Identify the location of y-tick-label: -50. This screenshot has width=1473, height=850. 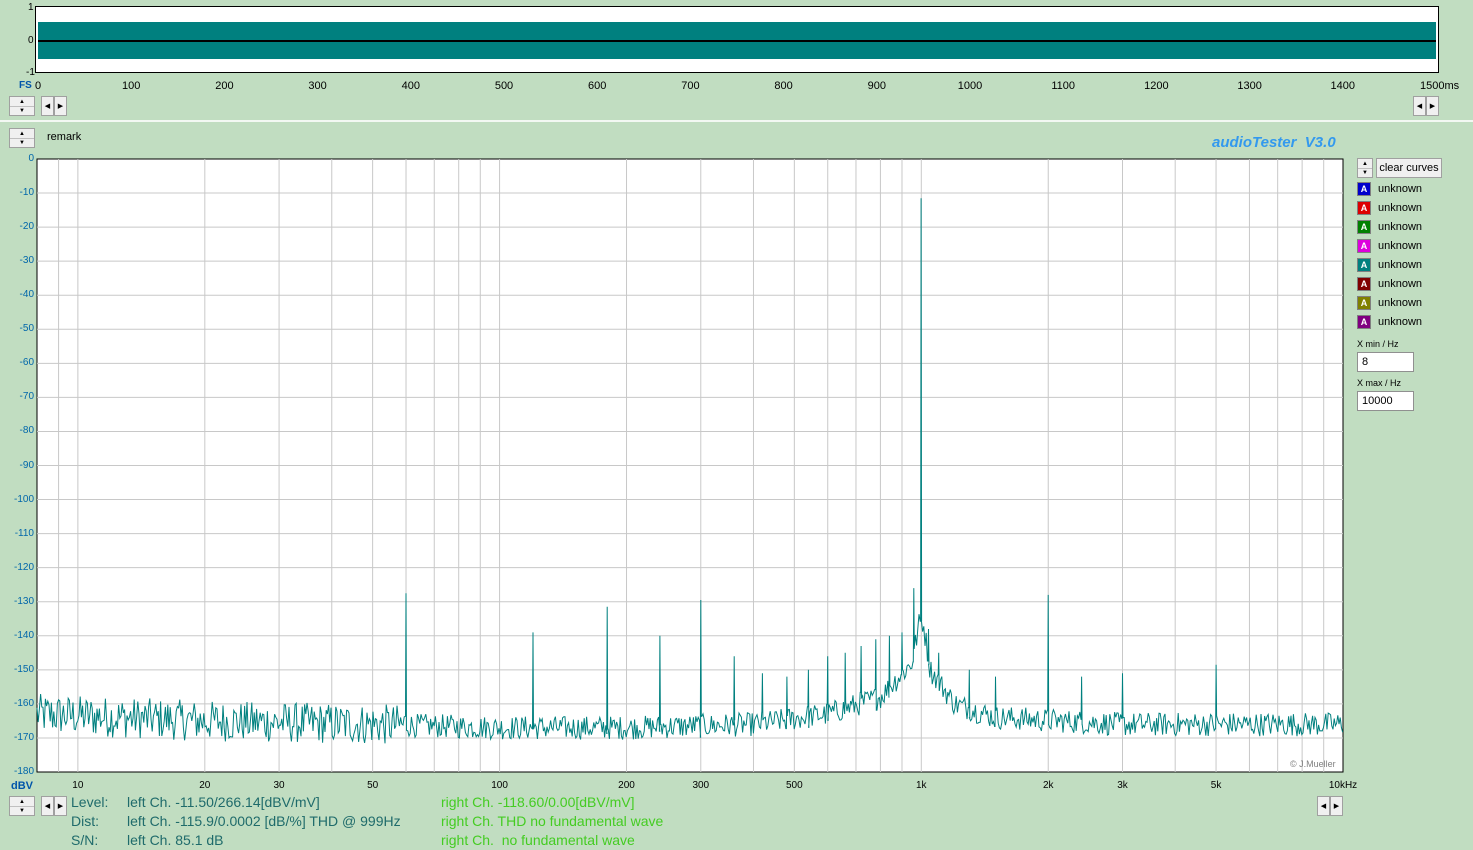
(26, 329).